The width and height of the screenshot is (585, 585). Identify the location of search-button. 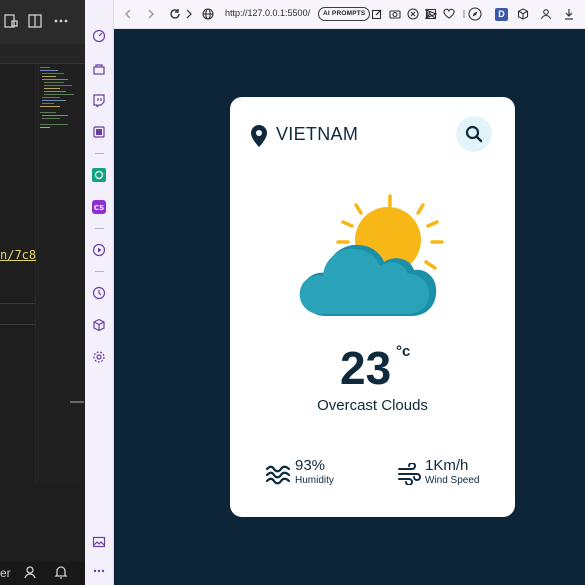
(474, 134).